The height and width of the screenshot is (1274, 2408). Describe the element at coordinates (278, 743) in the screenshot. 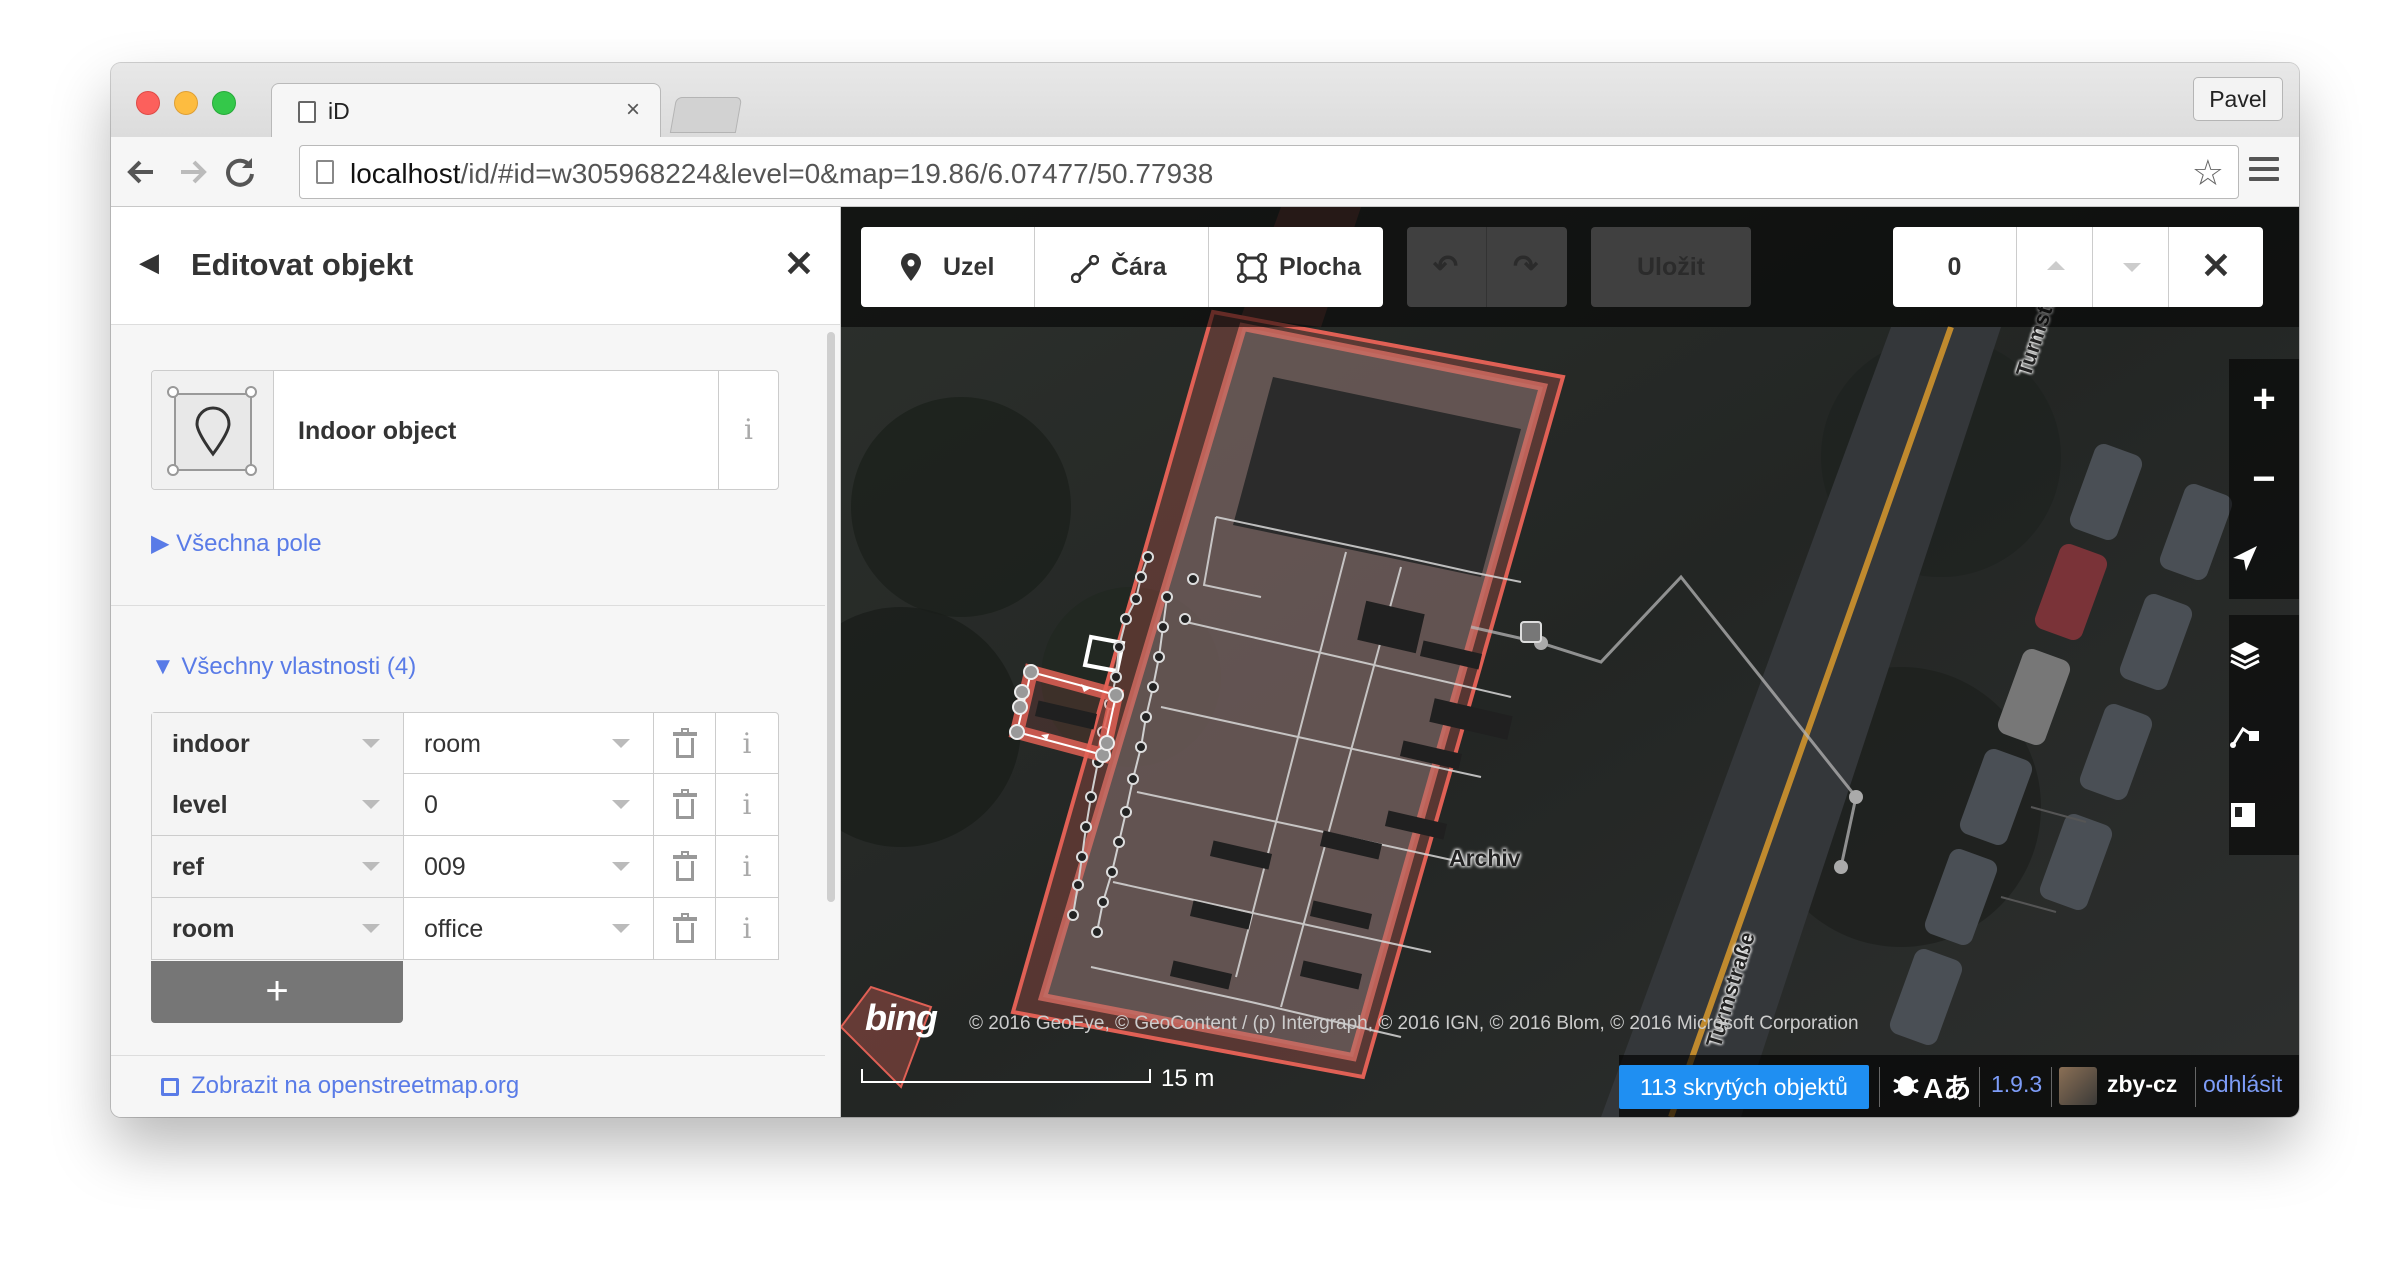

I see `tag-key-input: indoor` at that location.